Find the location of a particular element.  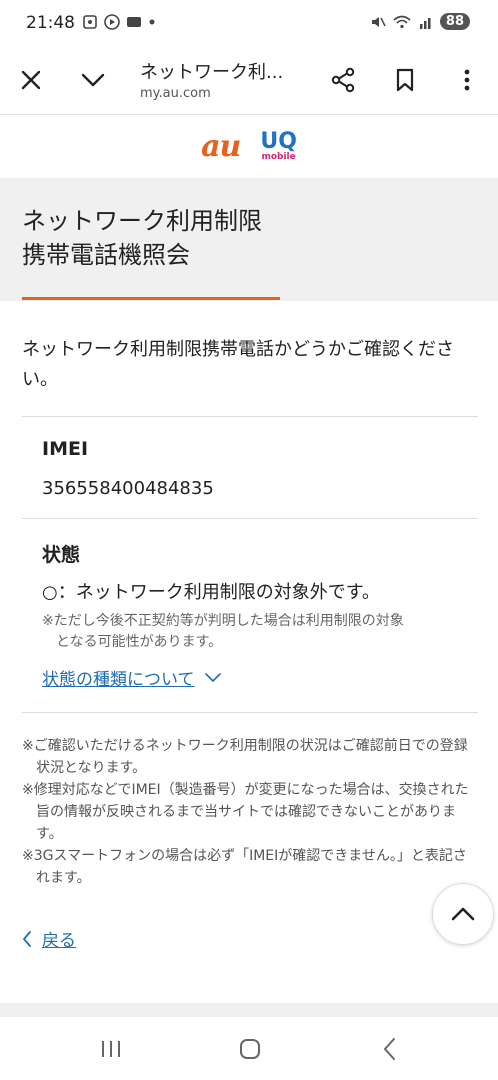

chevron-up-icon is located at coordinates (463, 914).